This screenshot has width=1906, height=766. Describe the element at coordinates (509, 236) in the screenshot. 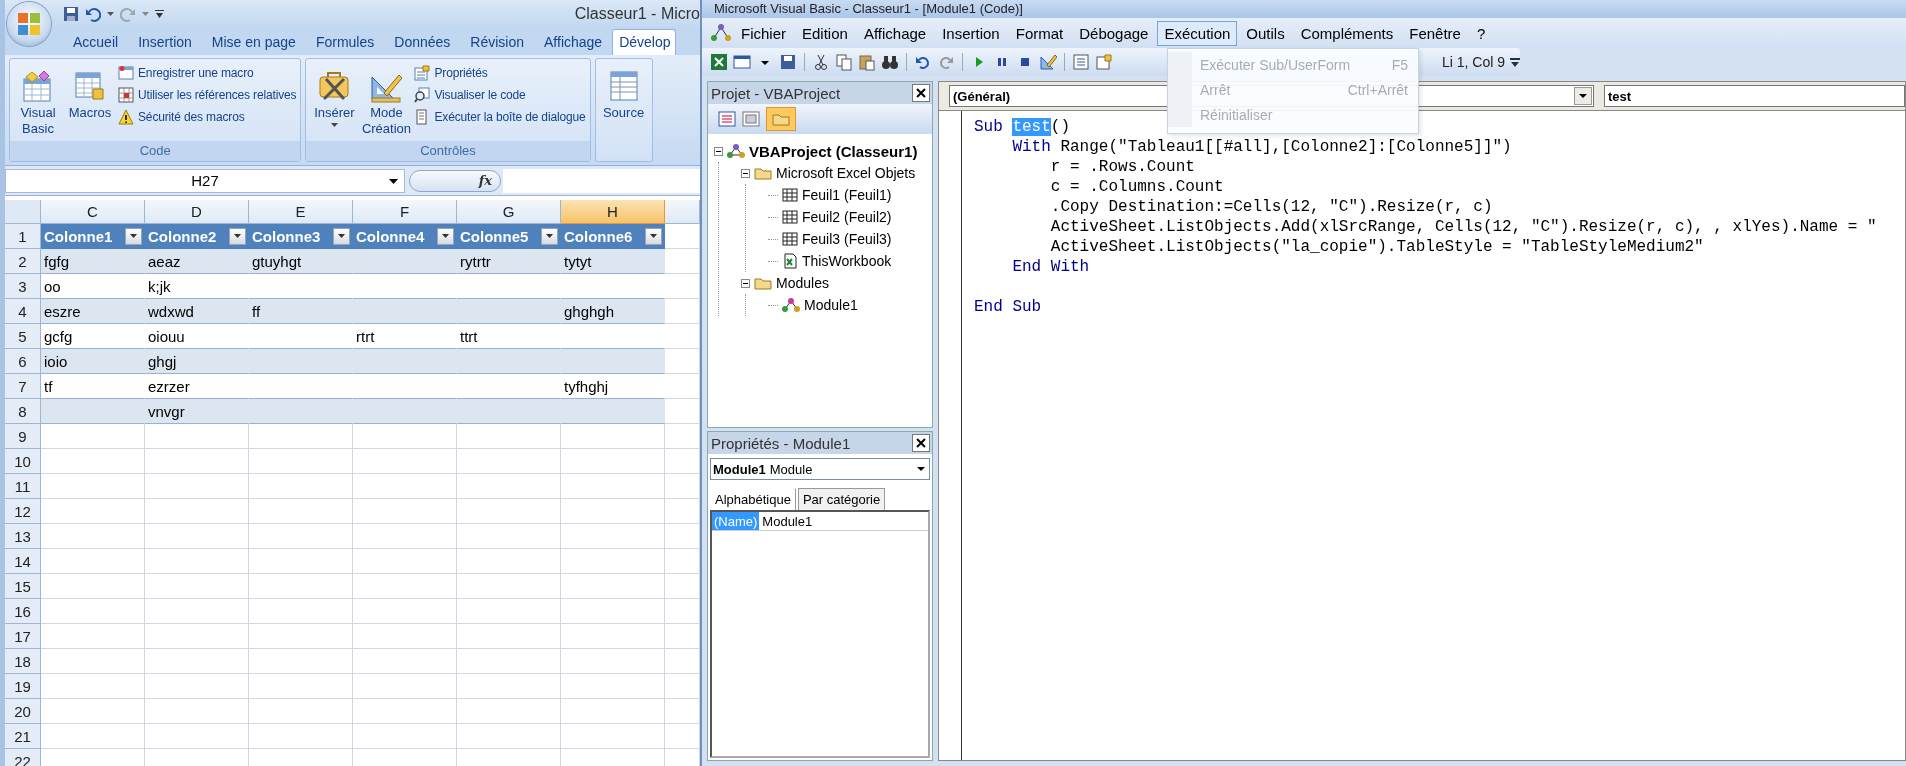

I see `table-header: Colonne5` at that location.